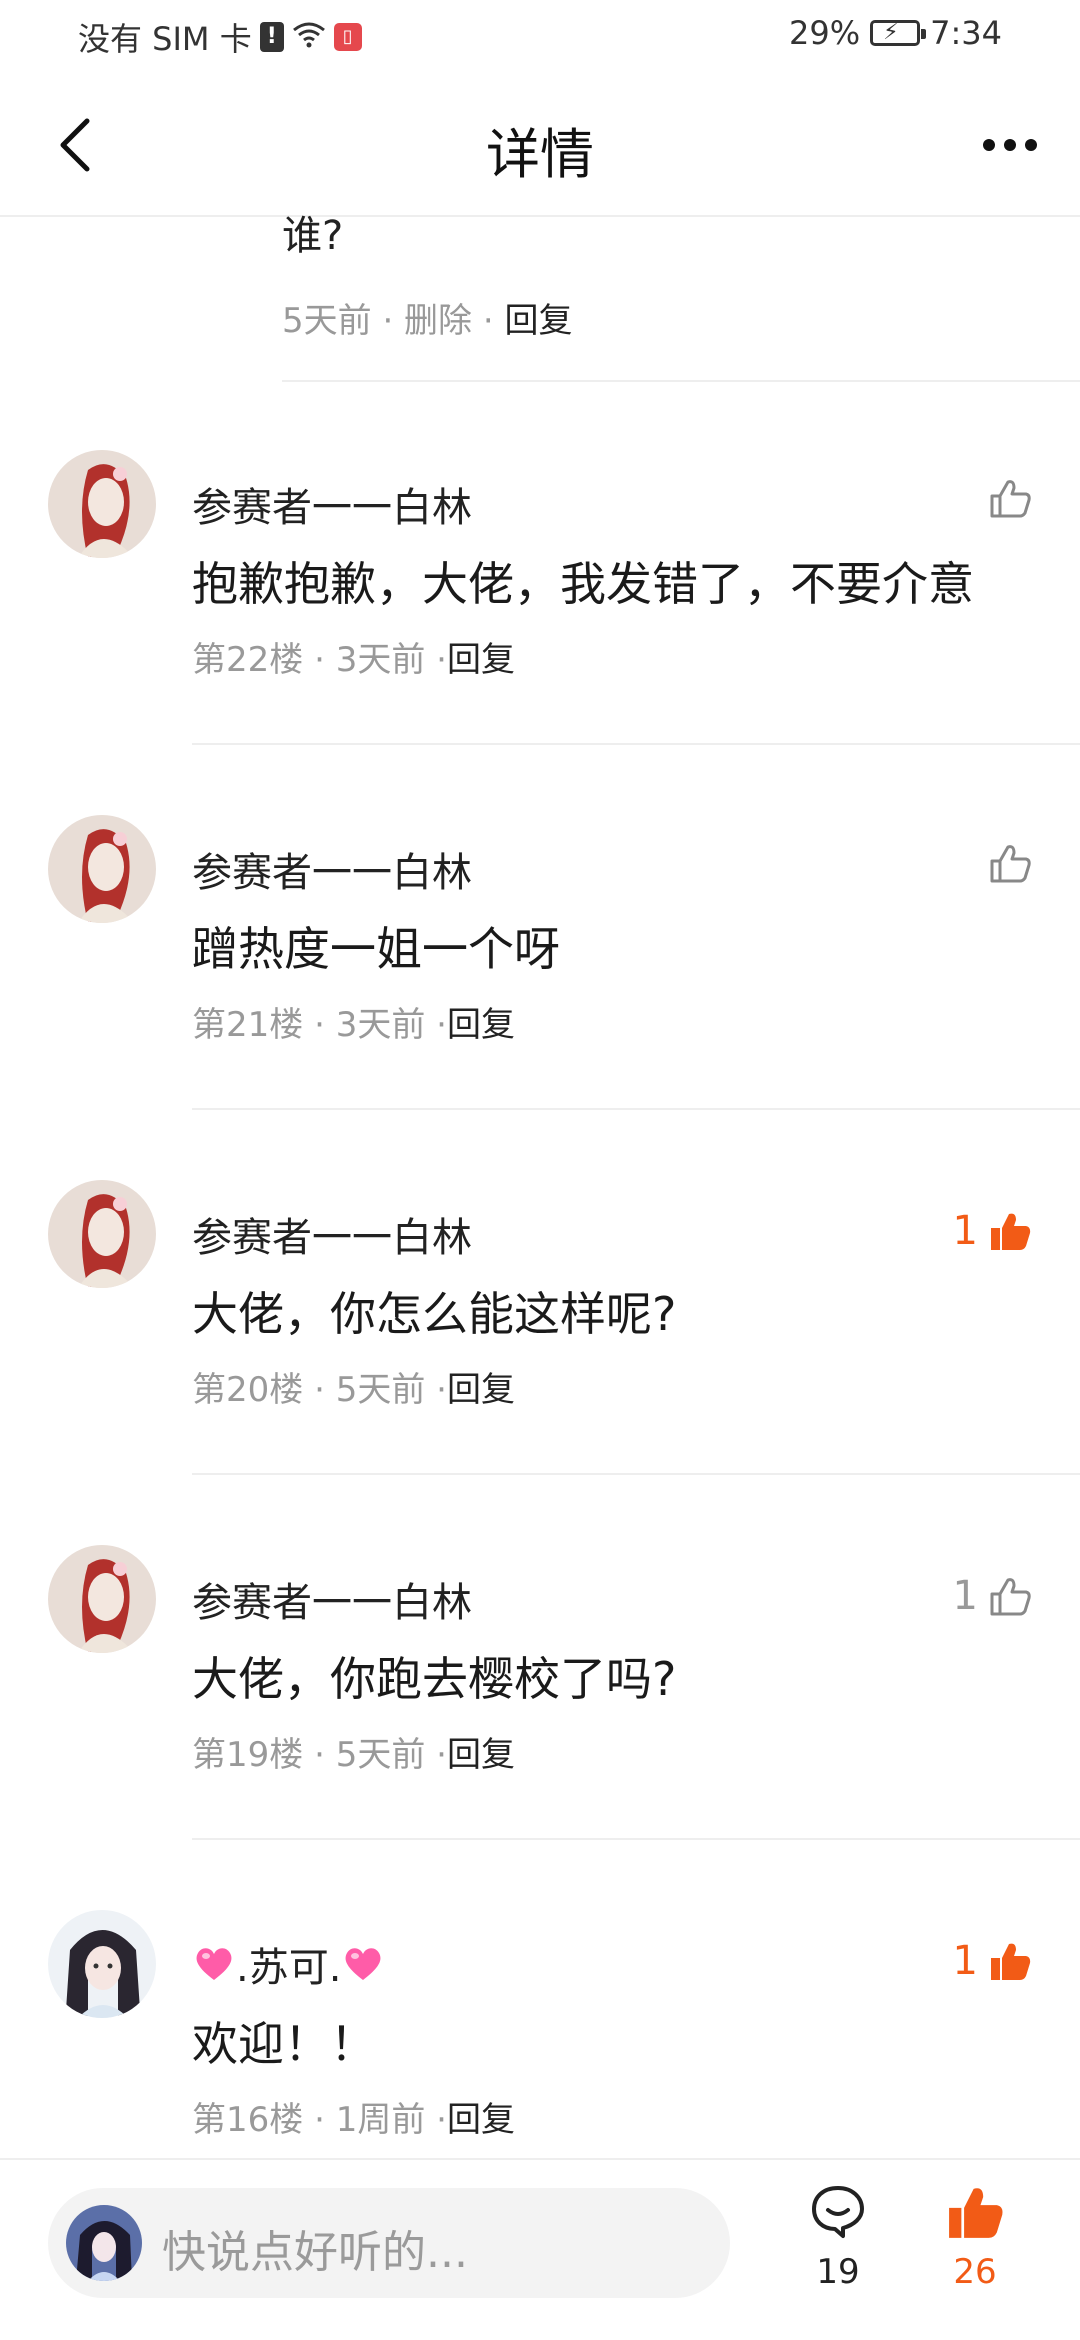  I want to click on book-icon: ▯, so click(347, 37).